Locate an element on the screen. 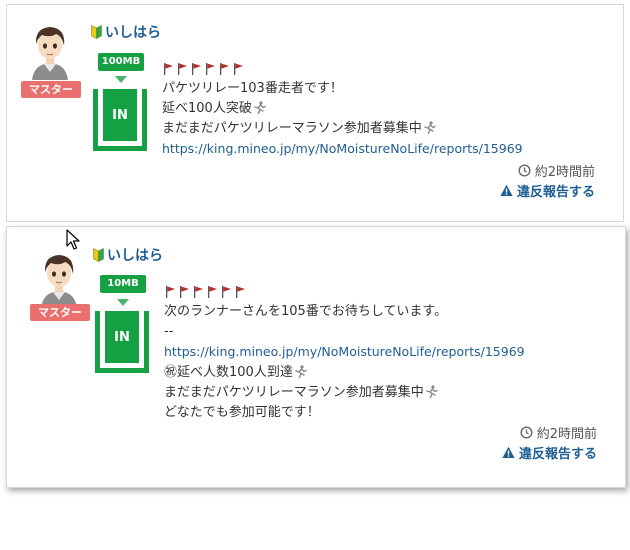 This screenshot has width=630, height=550. post-line: 次のランナーさんを105番でお待ちしています。 is located at coordinates (306, 311).